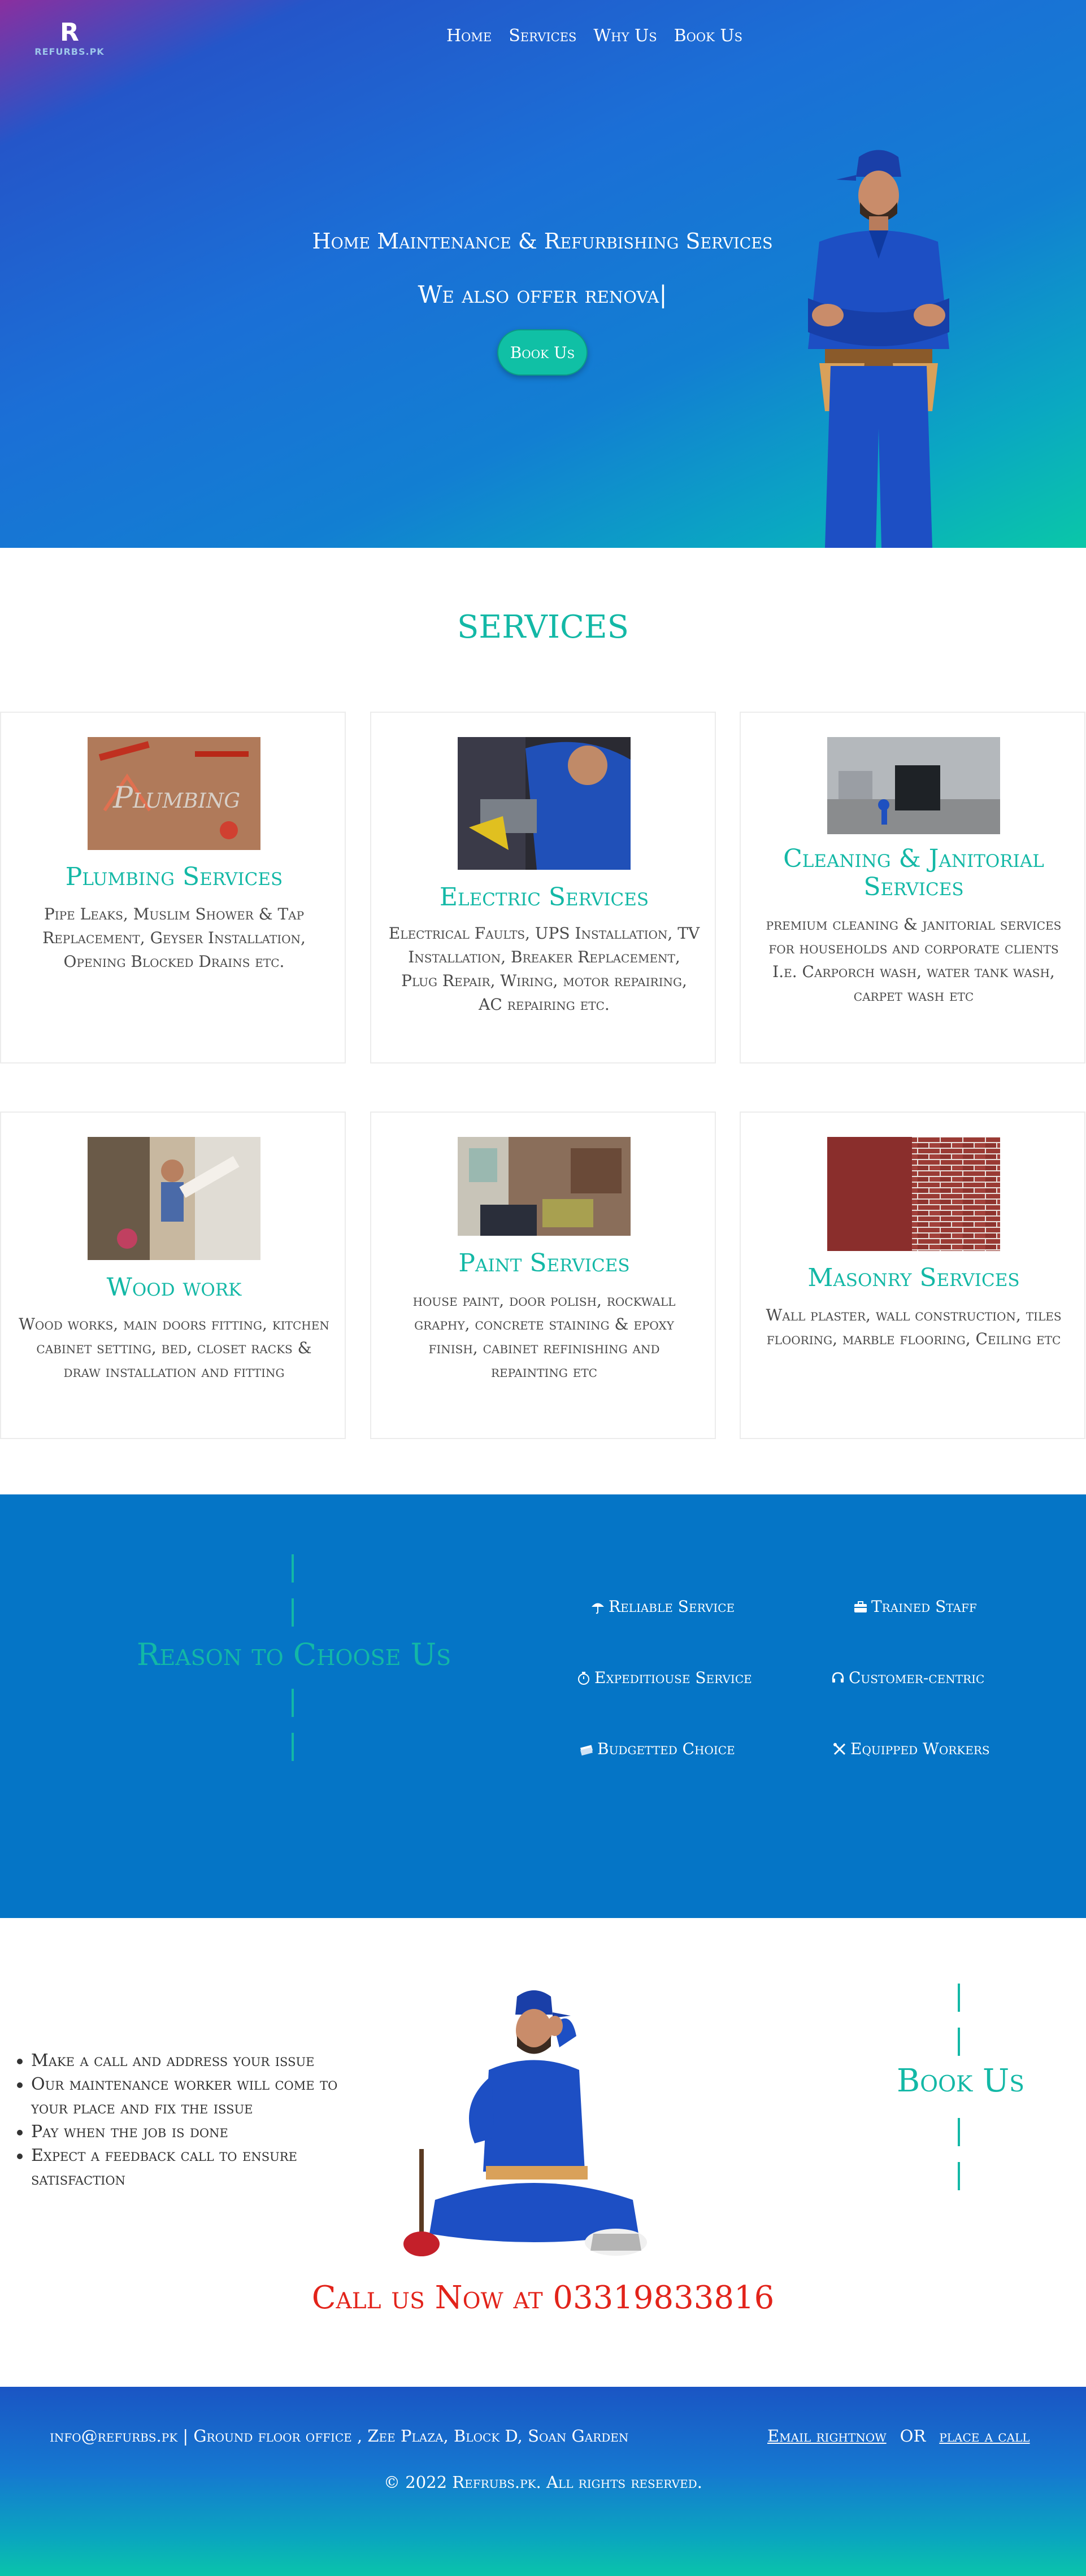  Describe the element at coordinates (542, 294) in the screenshot. I see `hero-subtitle: We also offer renova|` at that location.